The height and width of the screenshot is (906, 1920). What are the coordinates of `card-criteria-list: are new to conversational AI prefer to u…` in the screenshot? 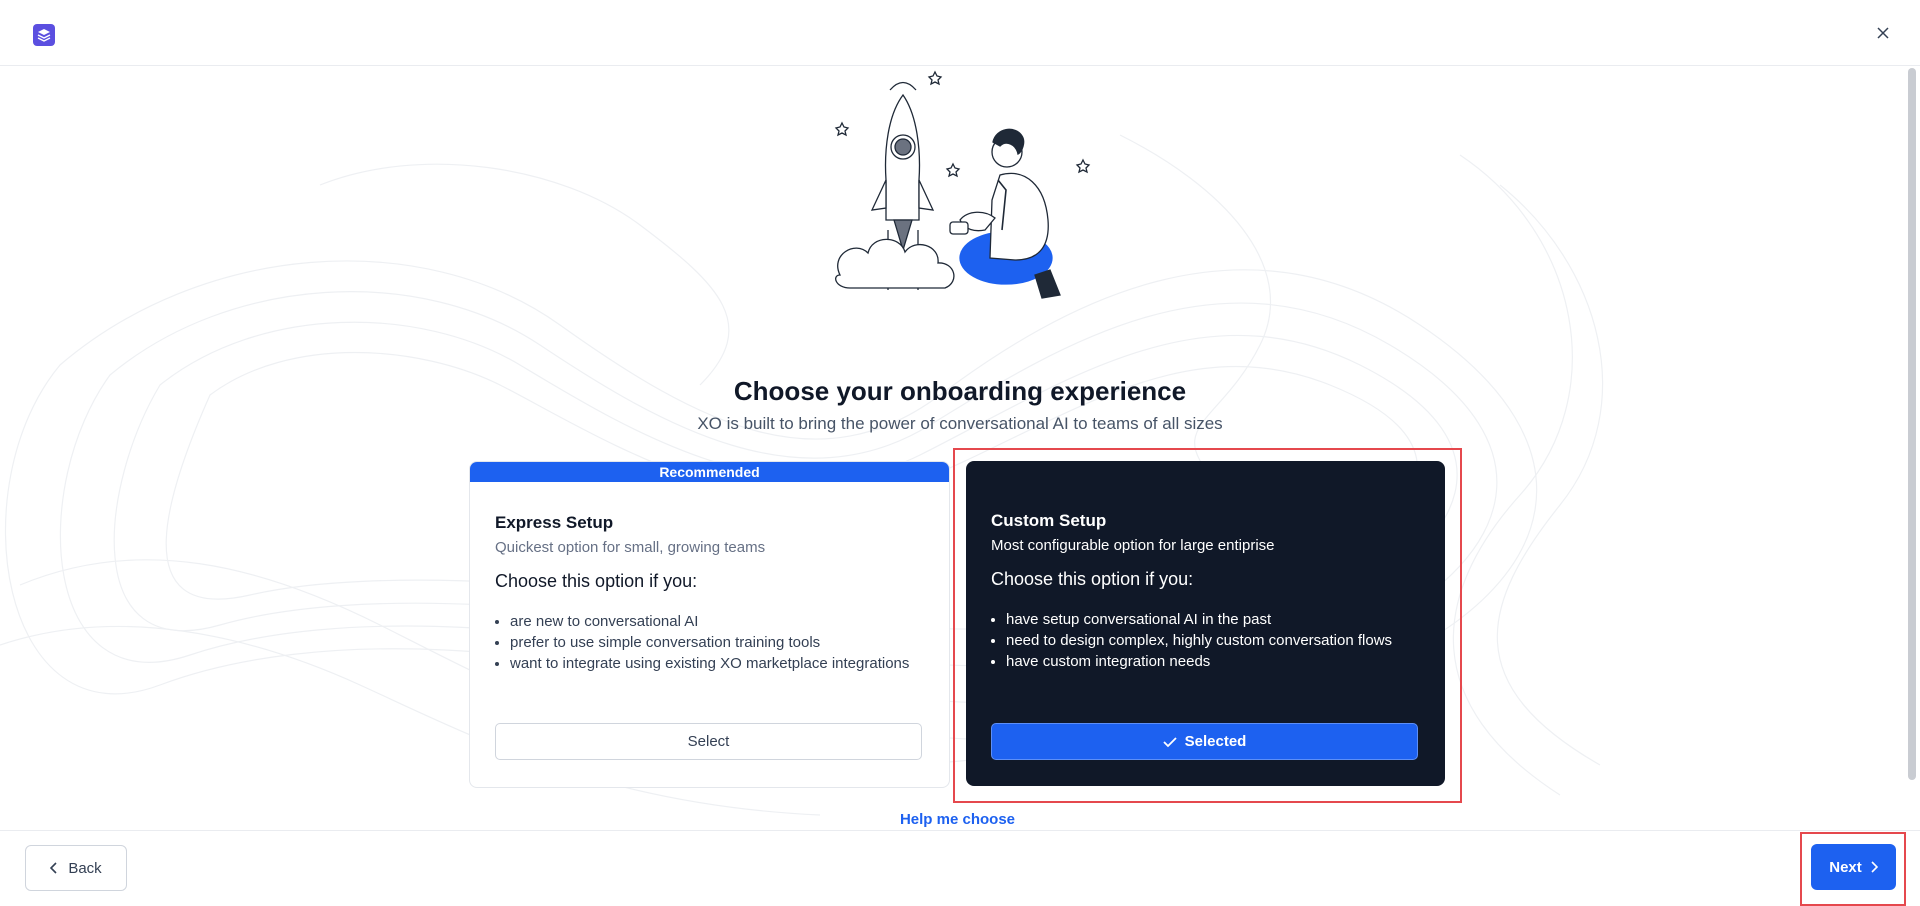 It's located at (702, 642).